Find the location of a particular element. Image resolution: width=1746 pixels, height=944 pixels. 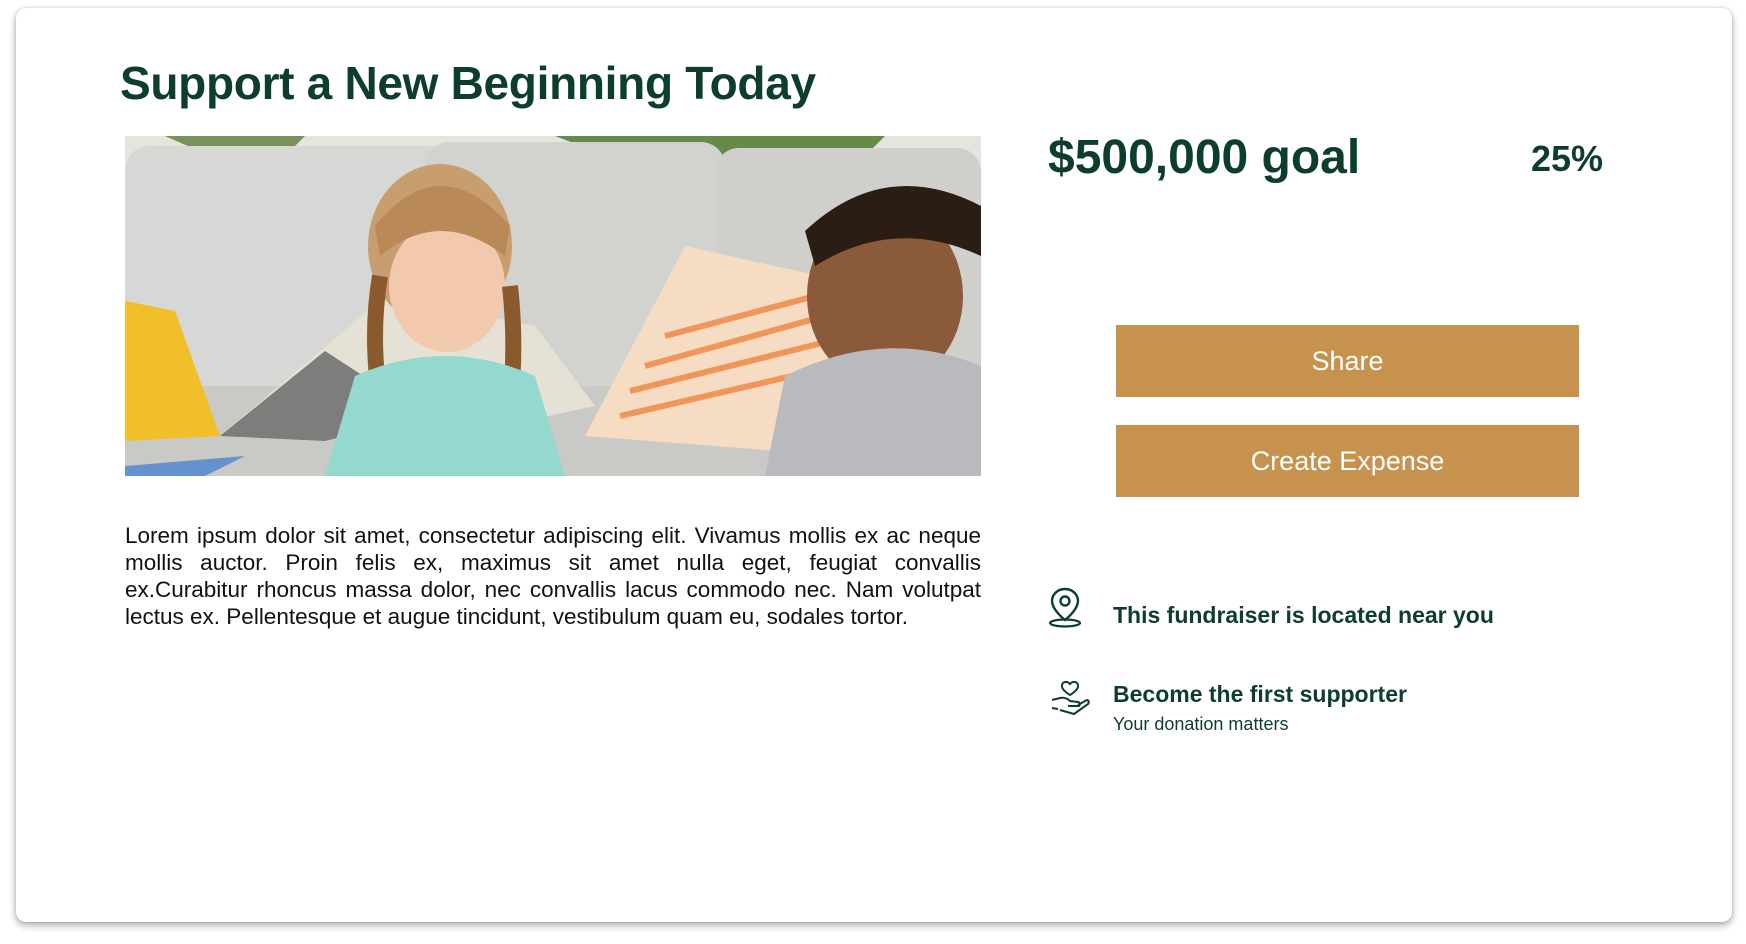

supporter-subtitle: Your donation matters is located at coordinates (1201, 724).